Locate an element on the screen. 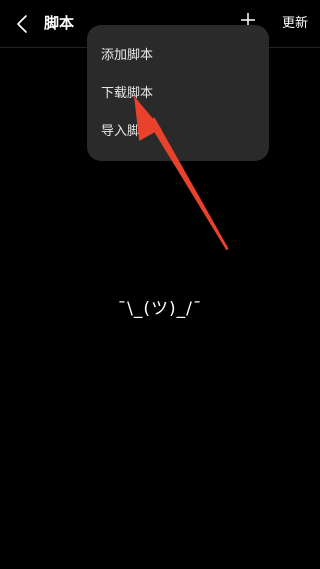 The width and height of the screenshot is (320, 569). add-script-dropdown-menu: 添加脚本 下载脚本 导入脚本 is located at coordinates (178, 93).